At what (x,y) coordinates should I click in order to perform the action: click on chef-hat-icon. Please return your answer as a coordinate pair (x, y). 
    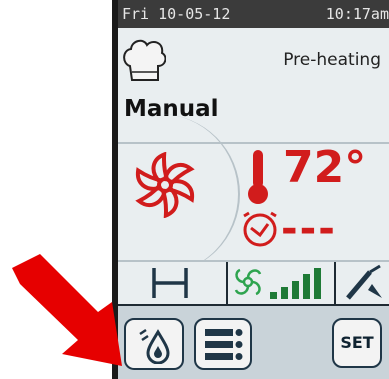
    Looking at the image, I should click on (144, 62).